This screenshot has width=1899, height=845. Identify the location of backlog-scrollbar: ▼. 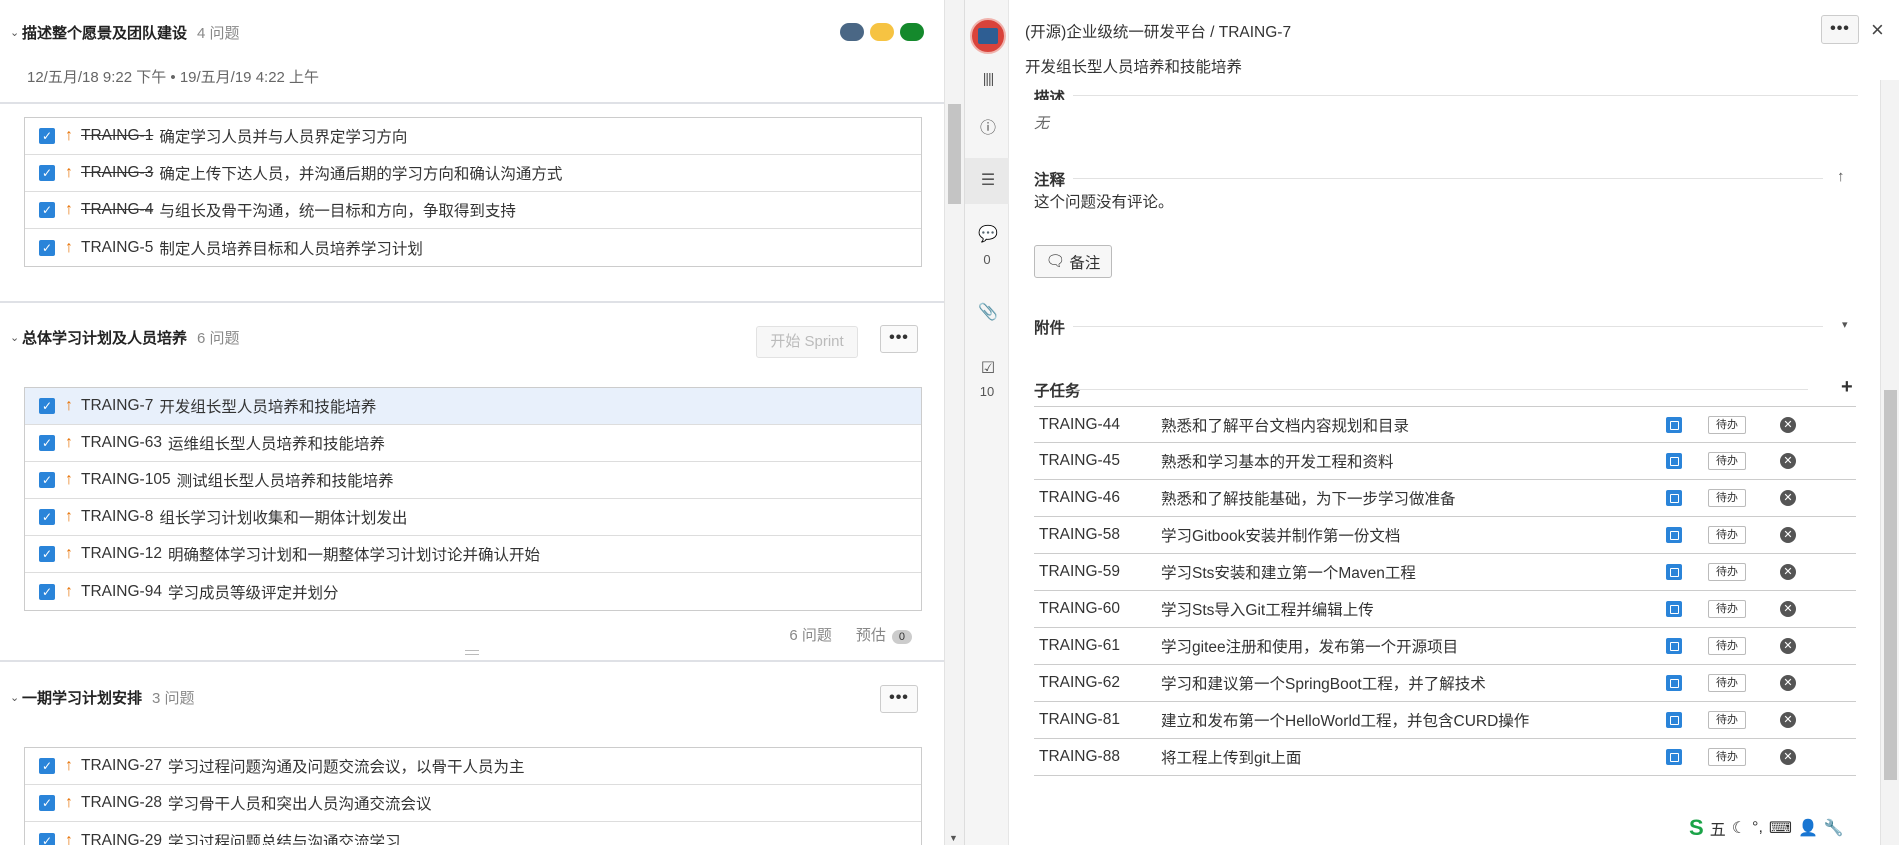
(954, 422).